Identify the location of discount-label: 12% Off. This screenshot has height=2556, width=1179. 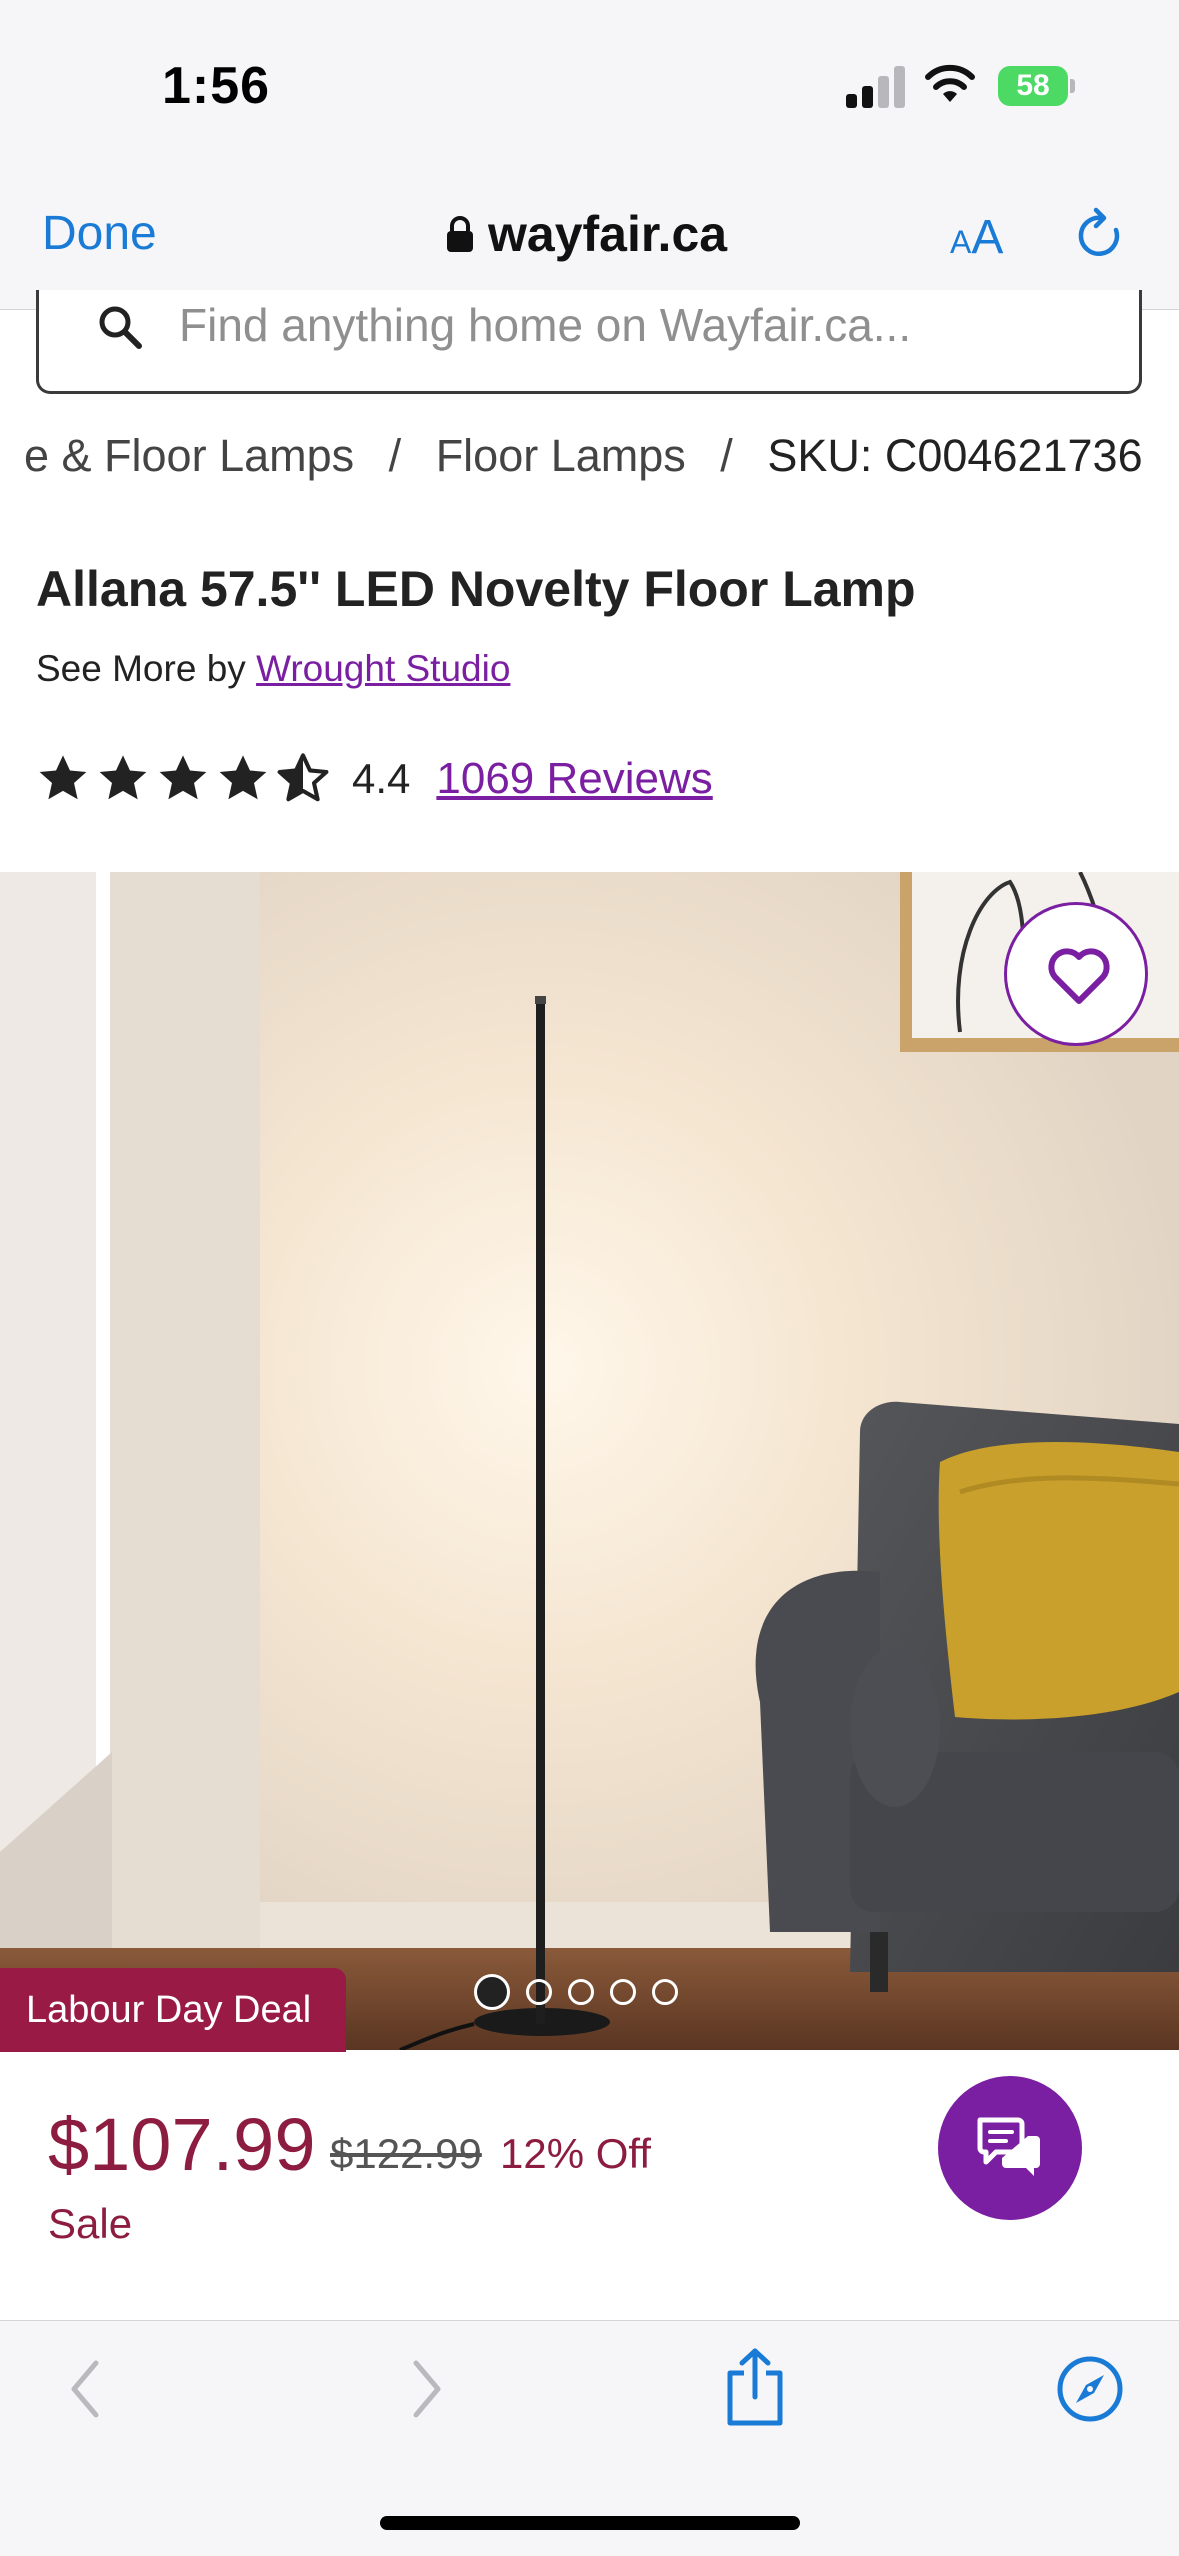
(575, 2153).